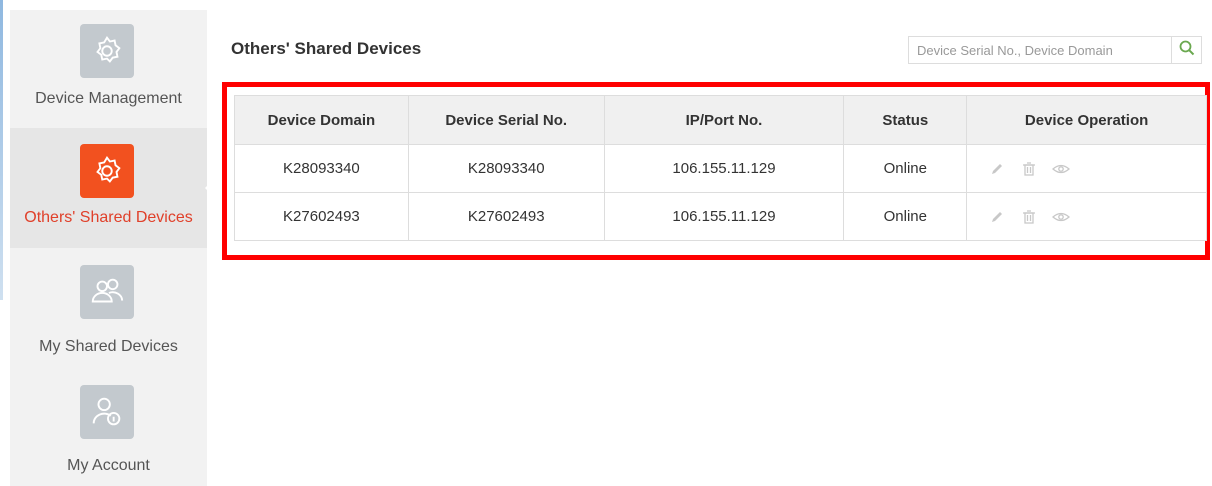  What do you see at coordinates (506, 216) in the screenshot?
I see `device-serial-cell: K27602493` at bounding box center [506, 216].